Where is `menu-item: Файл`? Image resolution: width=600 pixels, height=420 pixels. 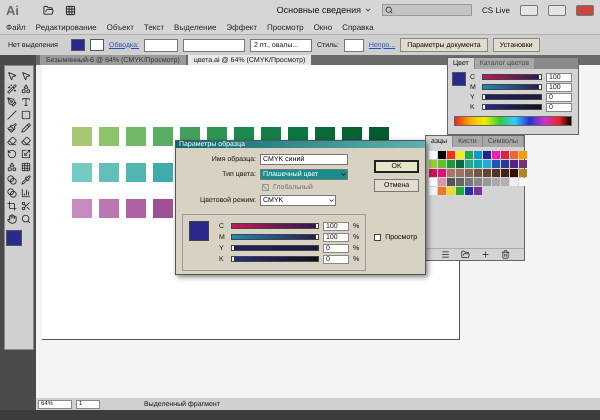
menu-item: Файл is located at coordinates (16, 27).